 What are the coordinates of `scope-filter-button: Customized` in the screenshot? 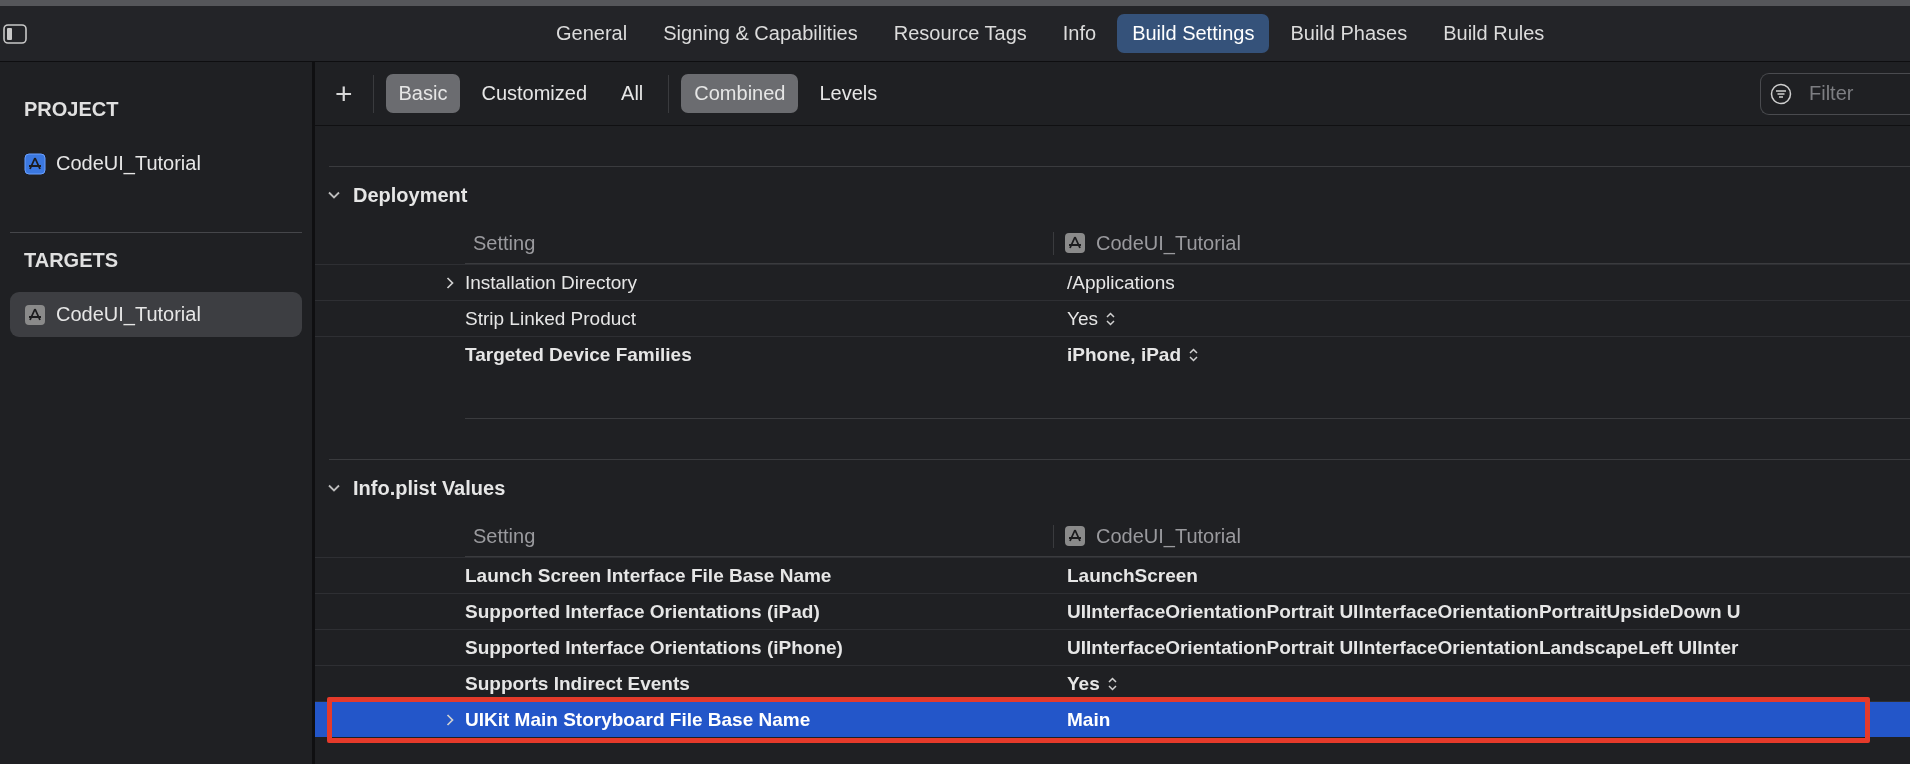 It's located at (534, 93).